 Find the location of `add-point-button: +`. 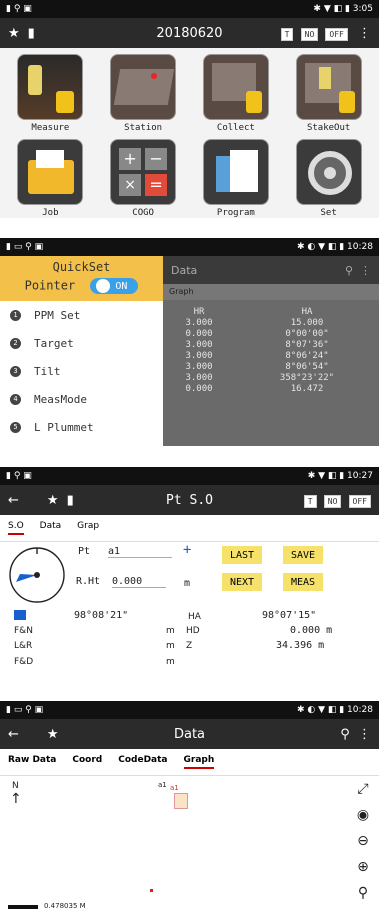

add-point-button: + is located at coordinates (187, 550).